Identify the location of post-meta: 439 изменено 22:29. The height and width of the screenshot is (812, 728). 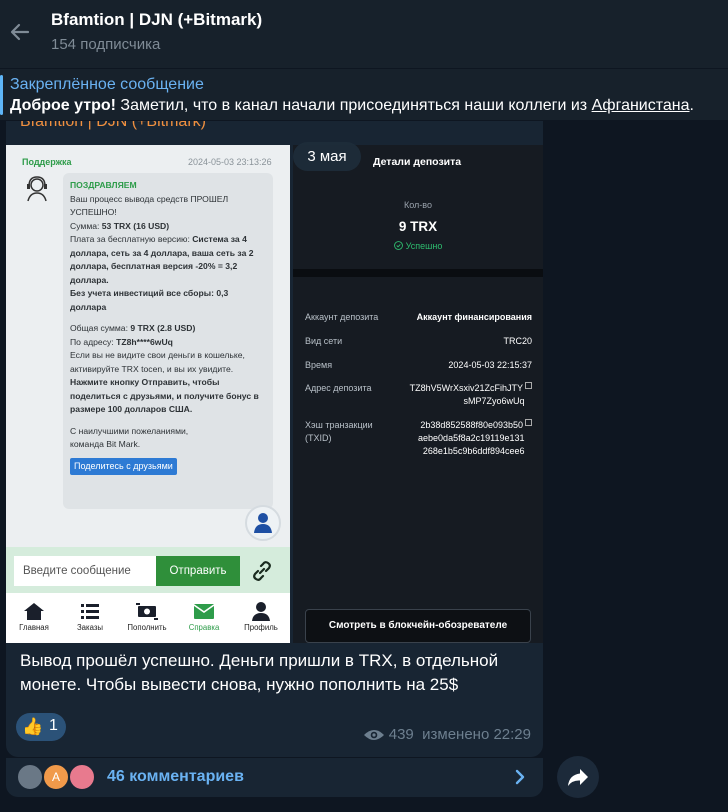
(447, 734).